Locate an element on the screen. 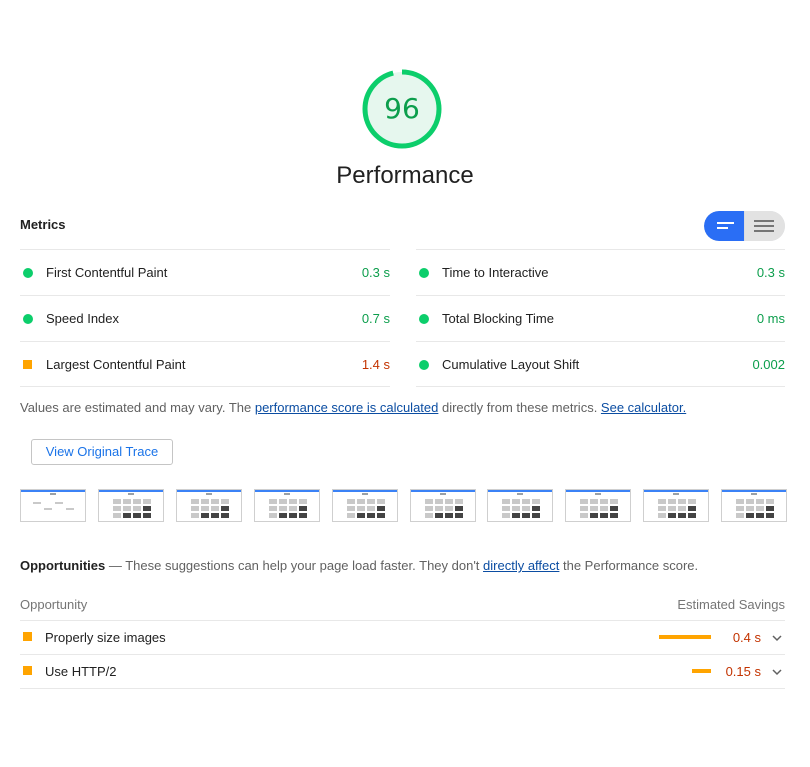 Image resolution: width=810 pixels, height=767 pixels. metric-name: Total Blocking Time is located at coordinates (498, 318).